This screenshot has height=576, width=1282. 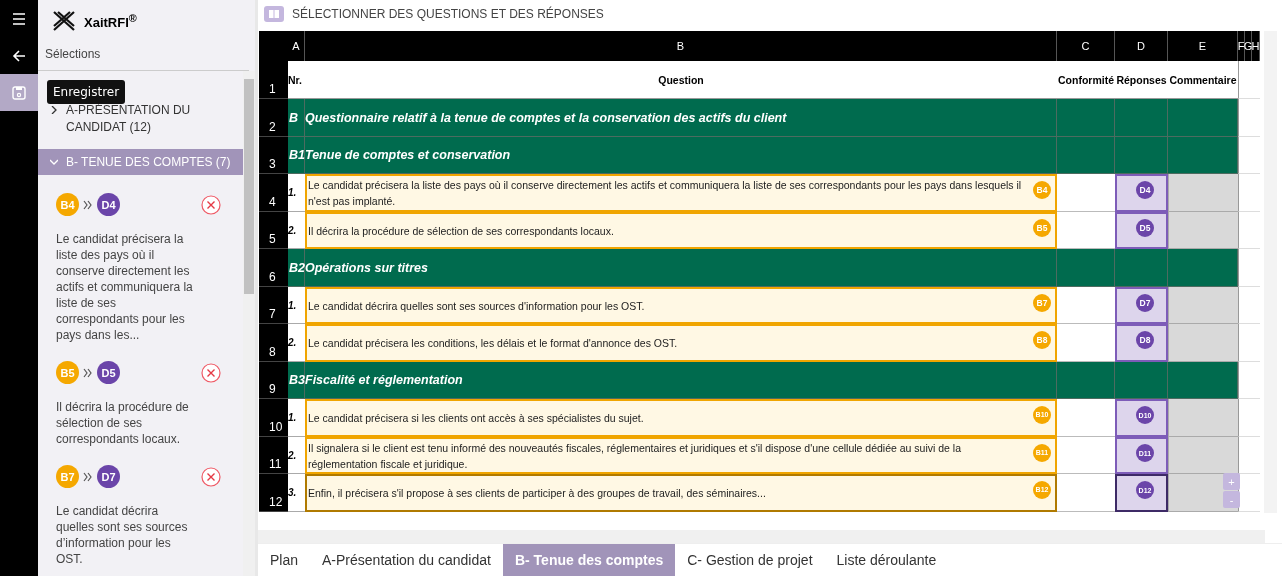 I want to click on chevron-down-icon, so click(x=54, y=162).